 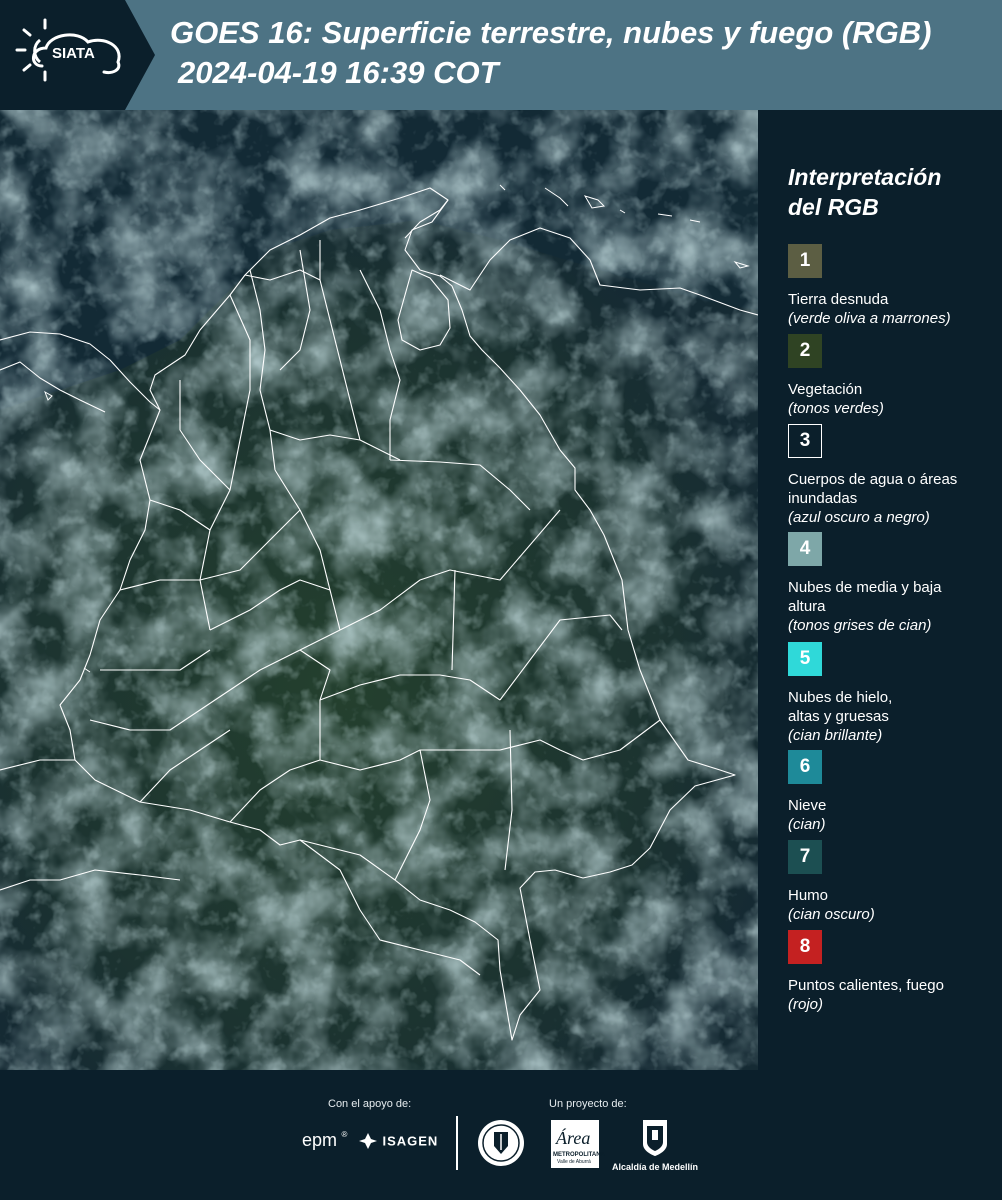 I want to click on isagen-text: ISAGEN, so click(x=410, y=1141).